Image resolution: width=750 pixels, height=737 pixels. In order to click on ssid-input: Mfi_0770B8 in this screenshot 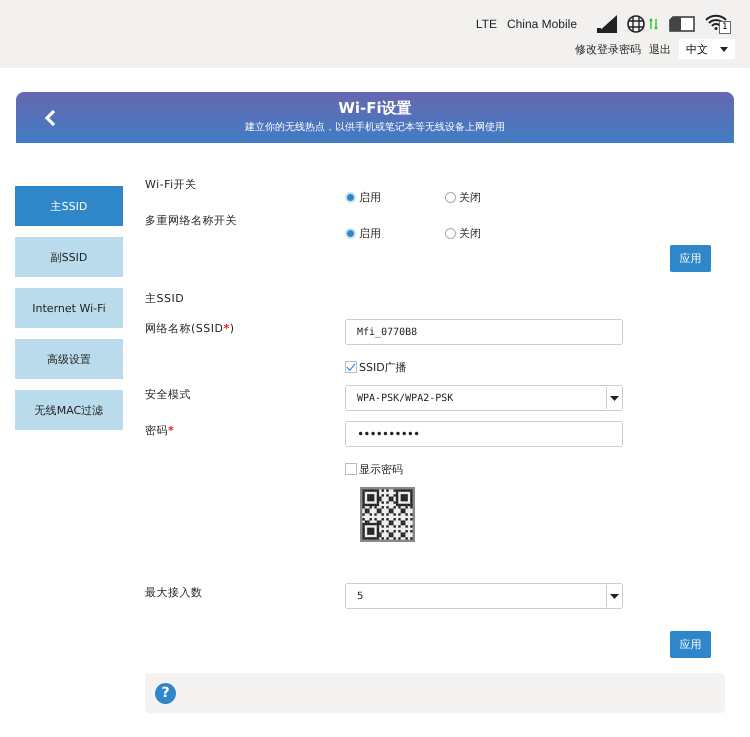, I will do `click(484, 332)`.